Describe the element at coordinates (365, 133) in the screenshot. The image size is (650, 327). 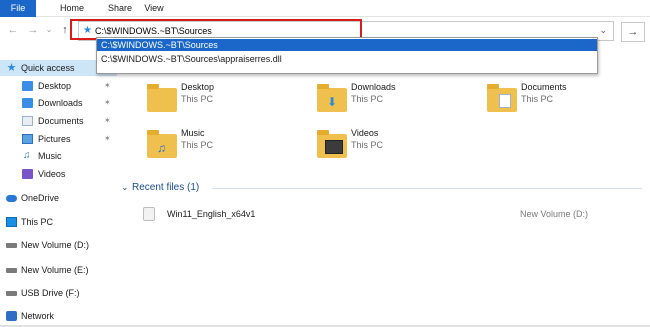
I see `folder-name: Videos` at that location.